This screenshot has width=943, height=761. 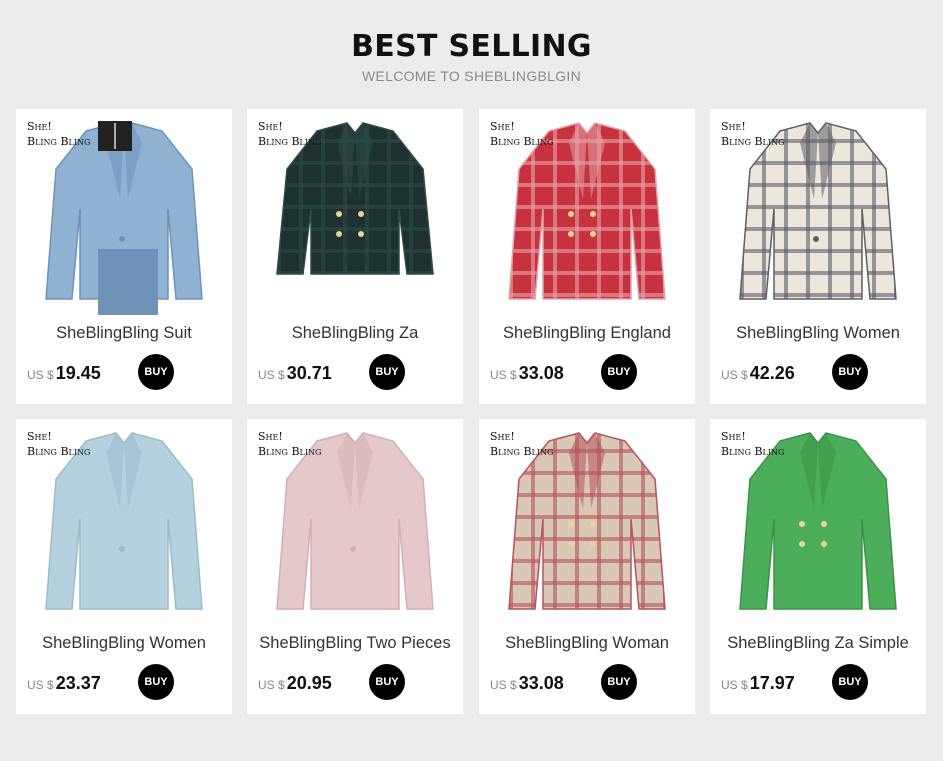 What do you see at coordinates (471, 76) in the screenshot?
I see `page-subtitle: WELCOME TO SHEBLINGBLGIN` at bounding box center [471, 76].